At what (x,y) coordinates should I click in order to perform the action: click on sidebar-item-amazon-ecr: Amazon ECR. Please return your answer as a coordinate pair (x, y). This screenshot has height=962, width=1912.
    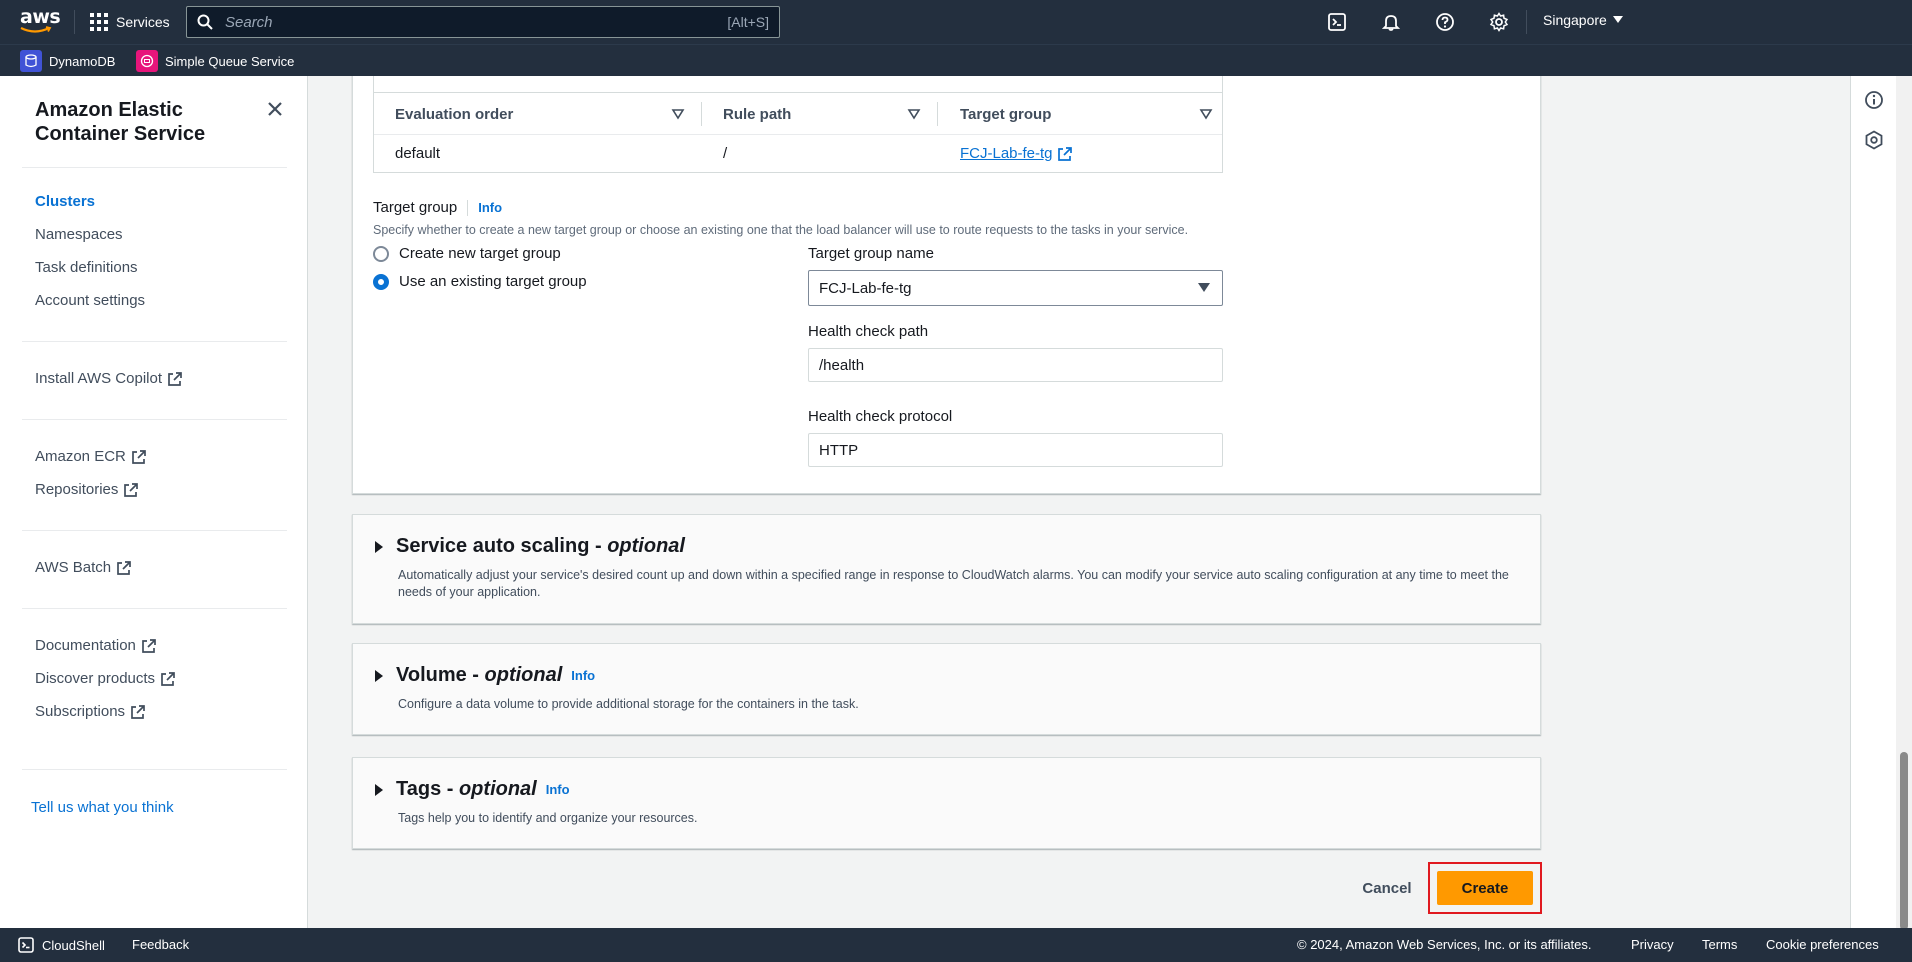
    Looking at the image, I should click on (90, 456).